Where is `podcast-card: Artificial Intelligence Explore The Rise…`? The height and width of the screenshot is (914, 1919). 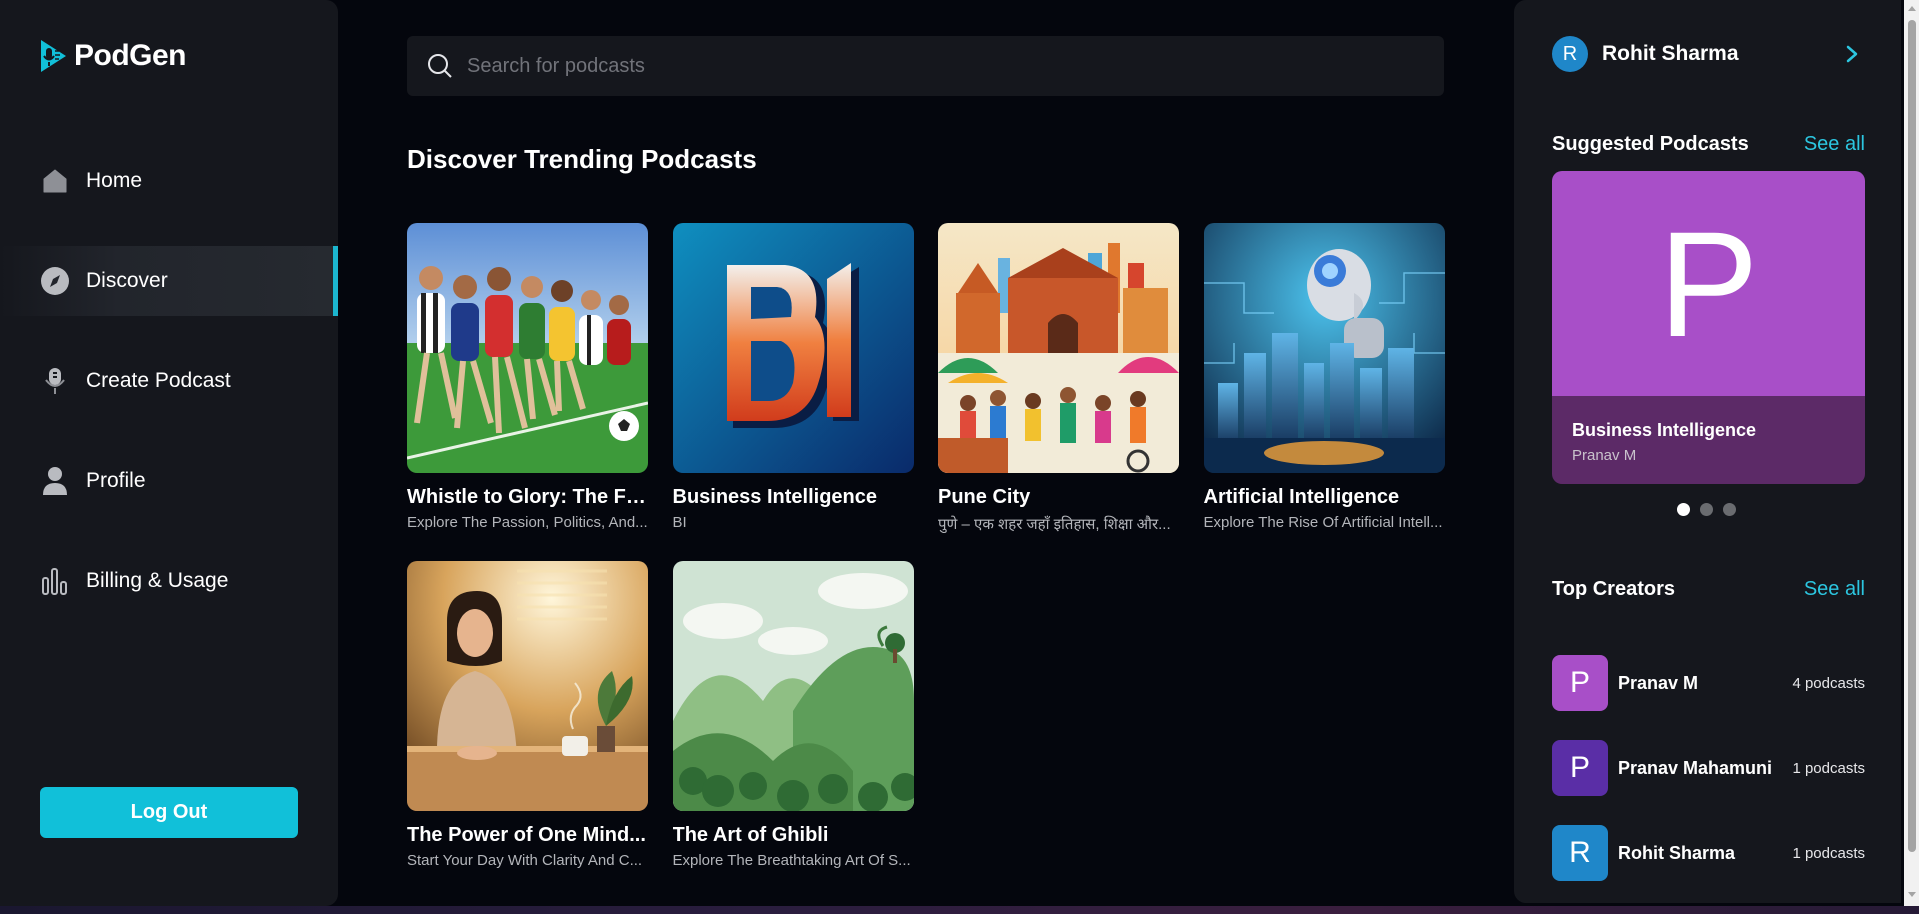
podcast-card: Artificial Intelligence Explore The Rise… is located at coordinates (1324, 378).